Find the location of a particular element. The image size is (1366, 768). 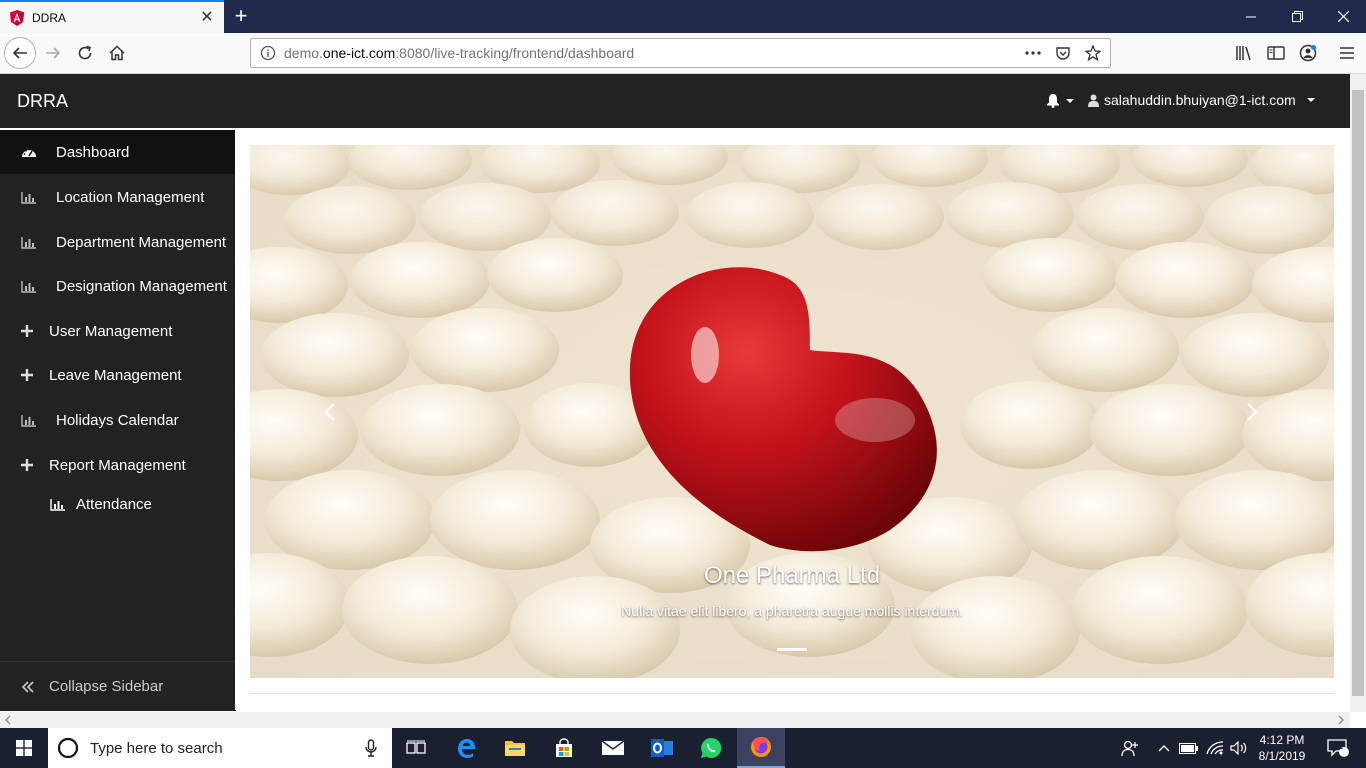

carousel-prev-icon is located at coordinates (330, 412).